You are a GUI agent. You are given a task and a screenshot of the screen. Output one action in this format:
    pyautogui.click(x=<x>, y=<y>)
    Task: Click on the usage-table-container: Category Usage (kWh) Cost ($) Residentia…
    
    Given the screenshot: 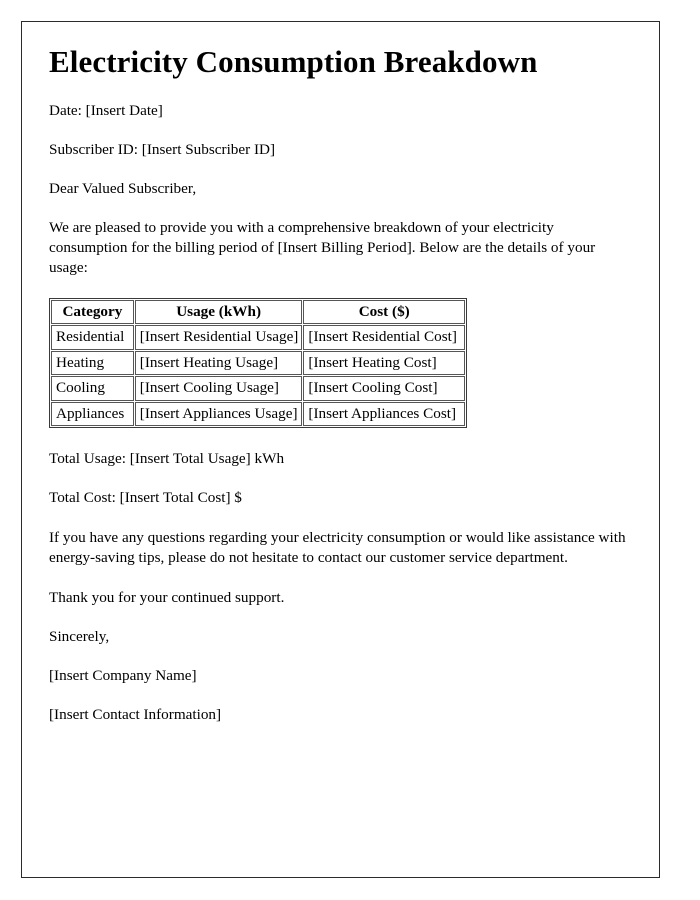 What is the action you would take?
    pyautogui.click(x=340, y=363)
    